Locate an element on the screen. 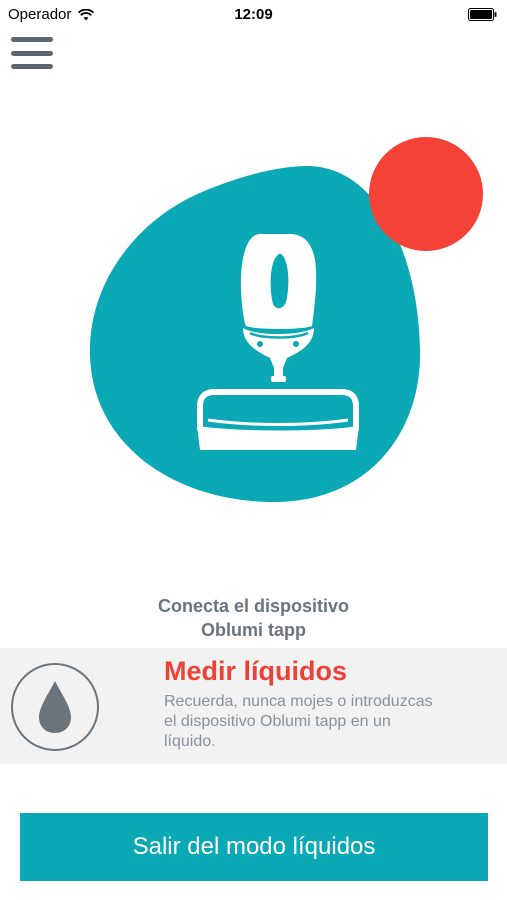 Image resolution: width=507 pixels, height=900 pixels. hamburger-menu-icon is located at coordinates (33, 53).